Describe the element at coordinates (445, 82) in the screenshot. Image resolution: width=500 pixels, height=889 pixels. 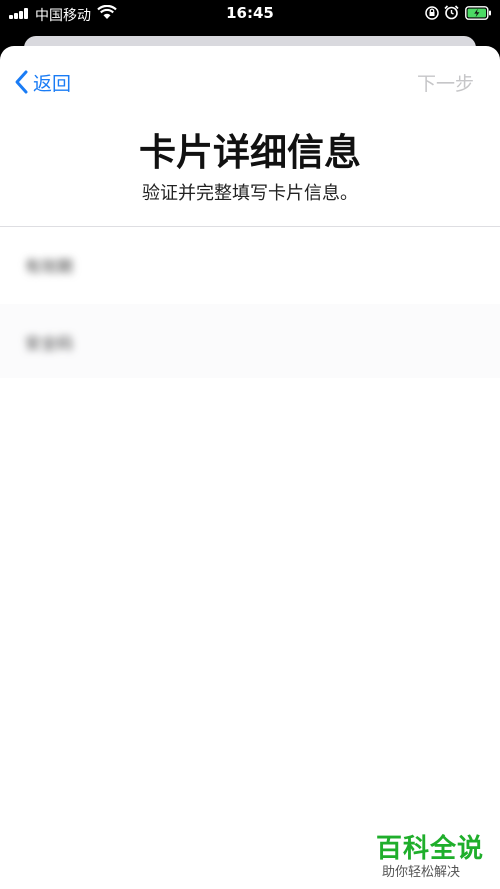
I see `next-button: 下一步` at that location.